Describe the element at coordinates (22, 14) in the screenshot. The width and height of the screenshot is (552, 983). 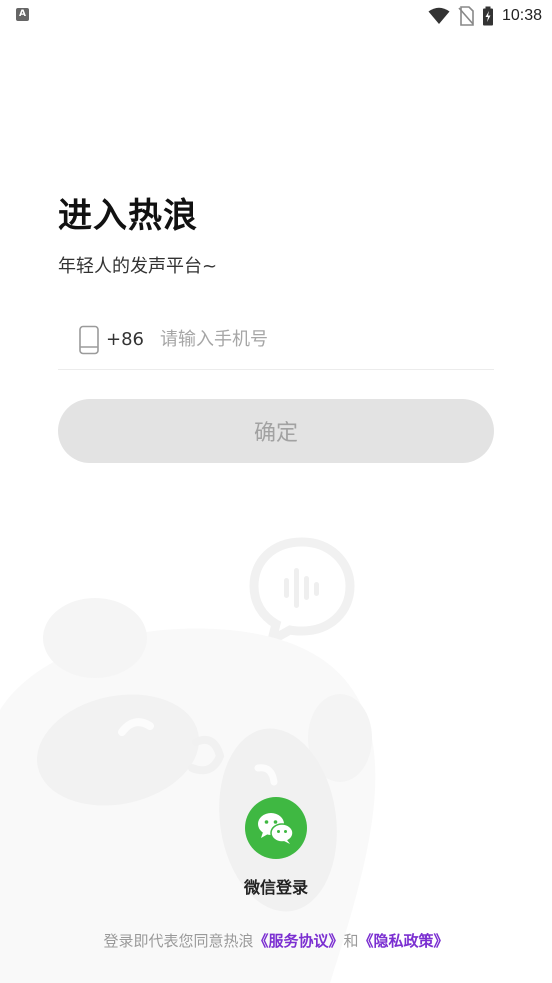
I see `app-notification-icon: A` at that location.